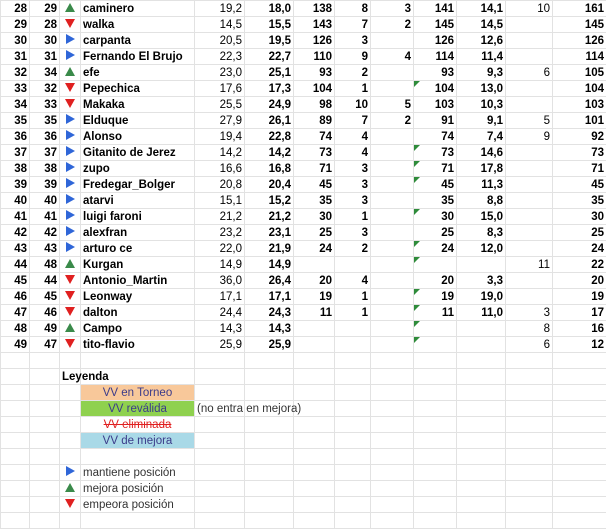 The height and width of the screenshot is (529, 606). I want to click on previous-rank-cell: 41, so click(45, 217).